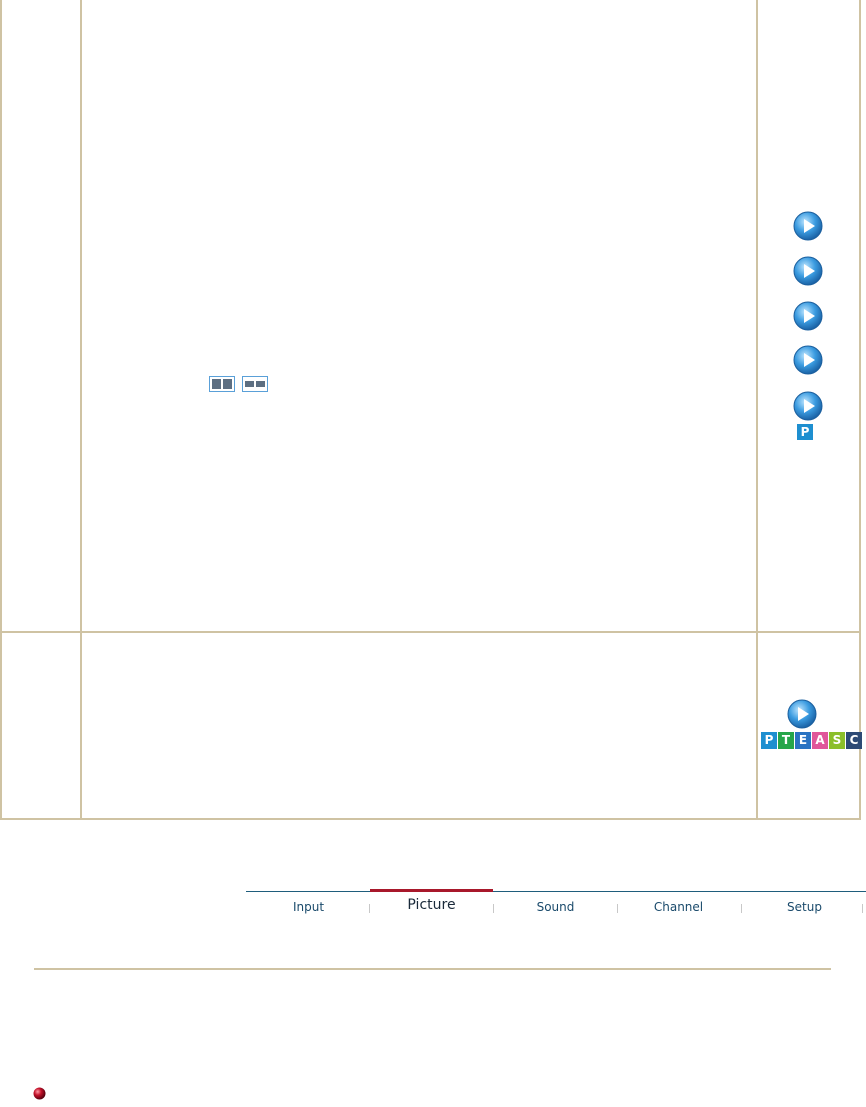 This screenshot has width=866, height=1107. Describe the element at coordinates (854, 740) in the screenshot. I see `c-badge: C` at that location.